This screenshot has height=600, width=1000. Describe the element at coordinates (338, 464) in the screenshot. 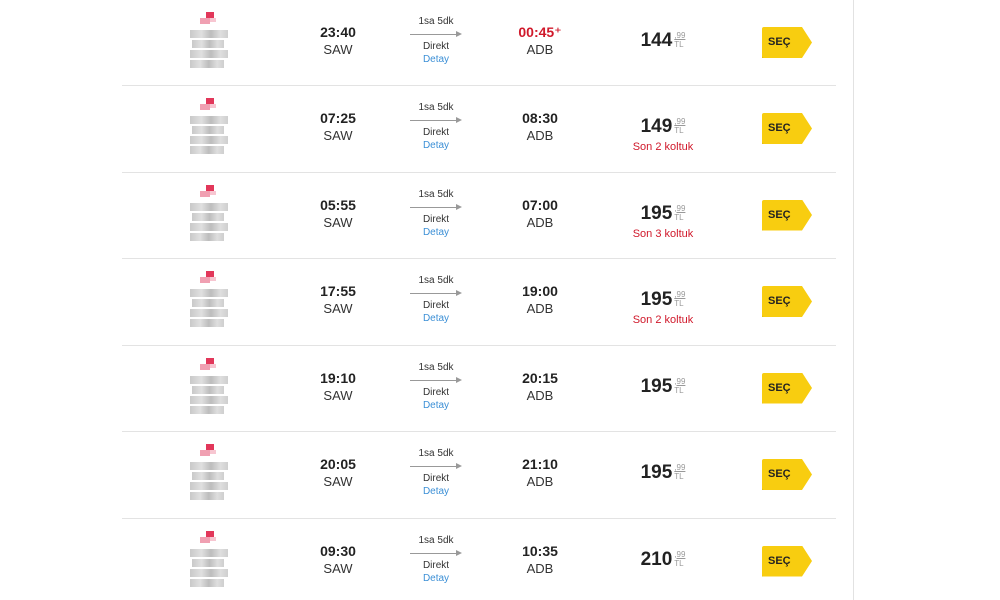

I see `departure-time: 20:05` at that location.